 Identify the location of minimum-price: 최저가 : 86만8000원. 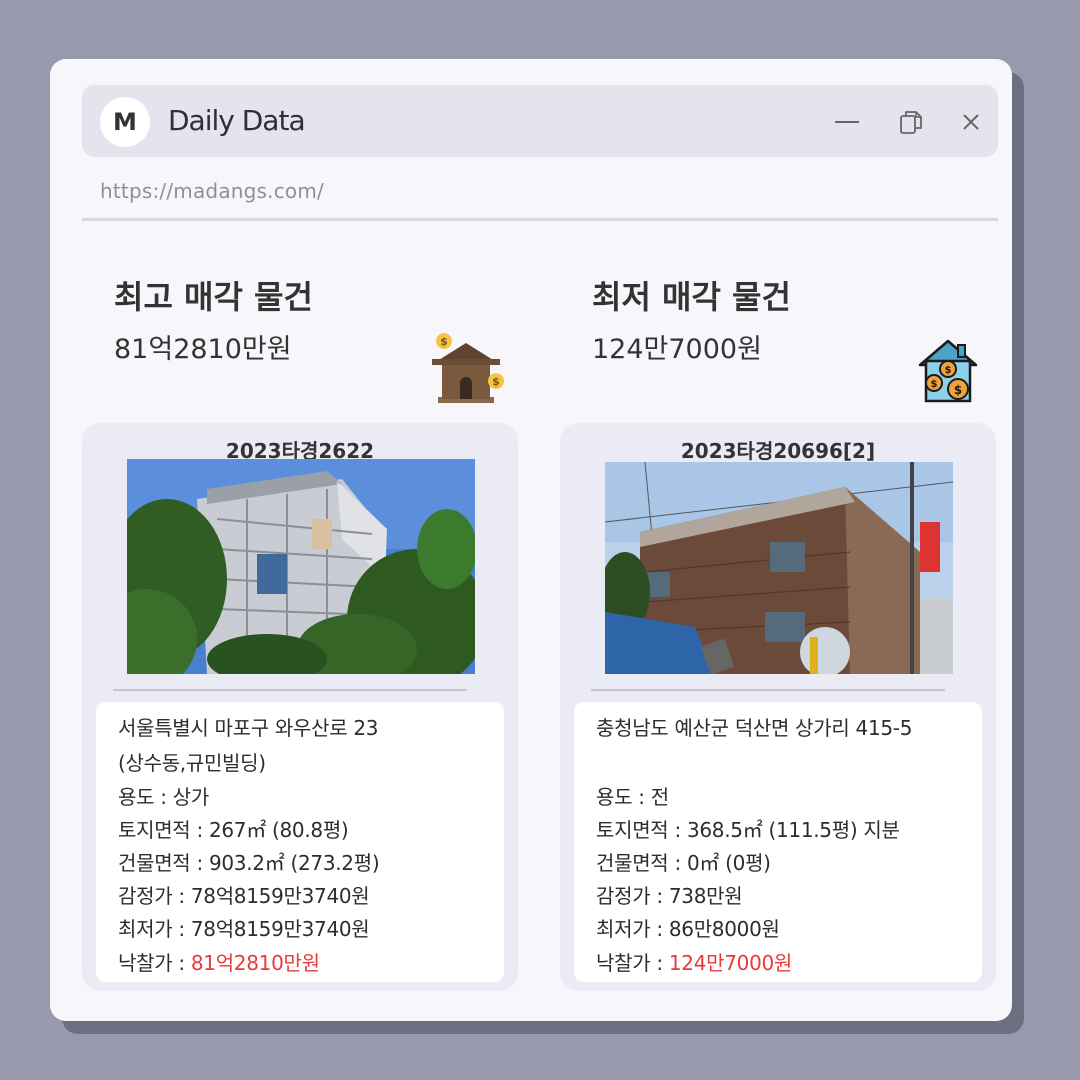
(688, 929).